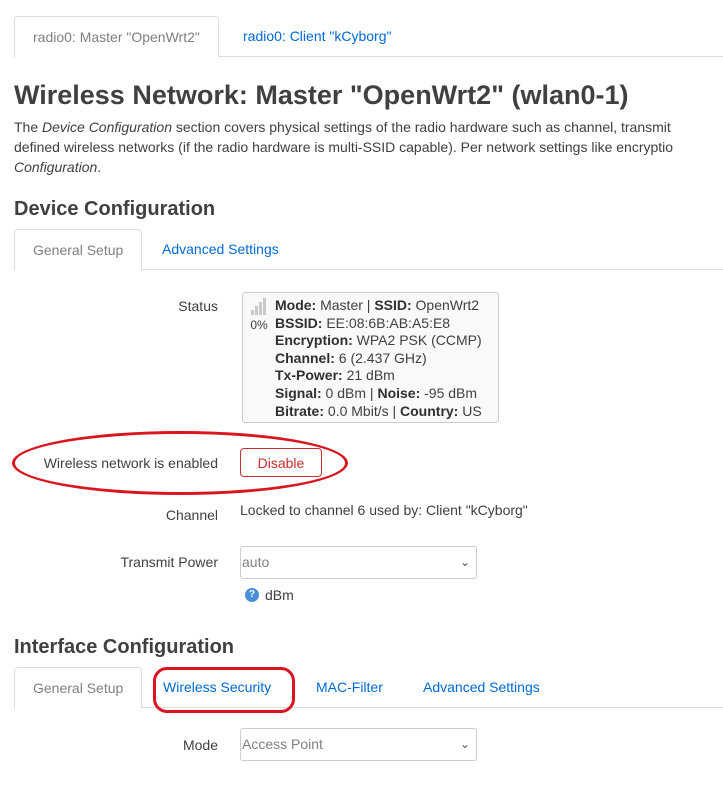 This screenshot has height=799, width=723. What do you see at coordinates (305, 357) in the screenshot?
I see `channel-key: Channel:` at bounding box center [305, 357].